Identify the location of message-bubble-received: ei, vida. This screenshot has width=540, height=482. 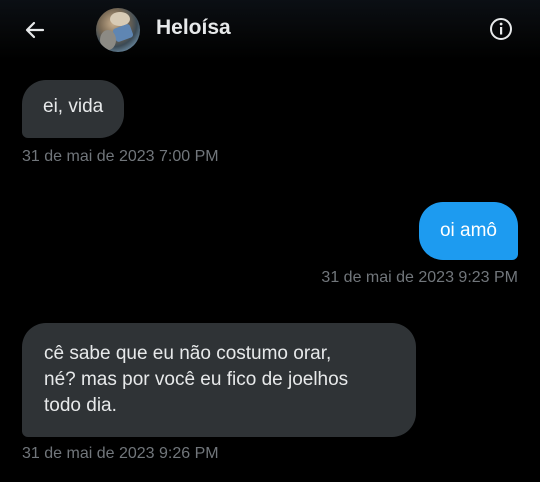
(73, 109).